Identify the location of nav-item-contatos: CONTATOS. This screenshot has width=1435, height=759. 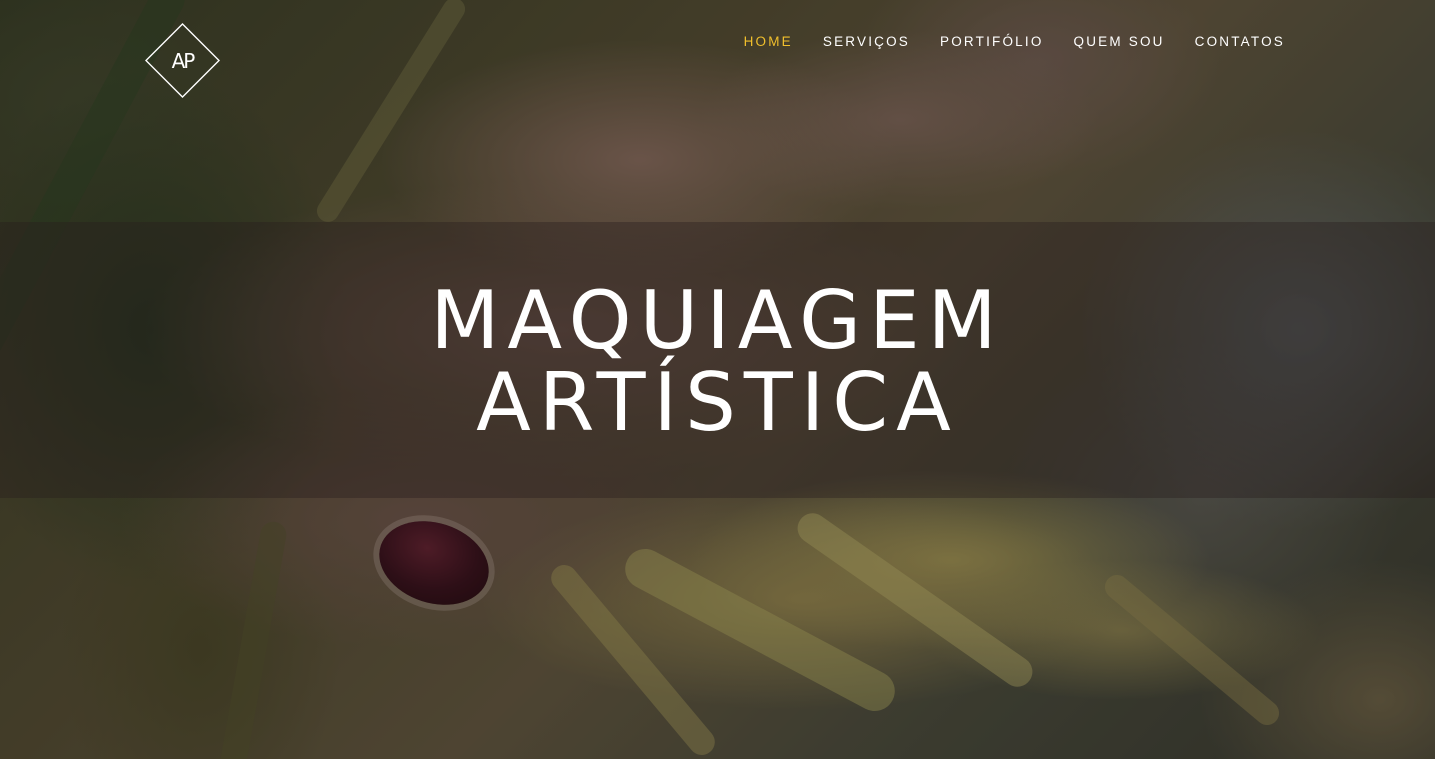
(1240, 41).